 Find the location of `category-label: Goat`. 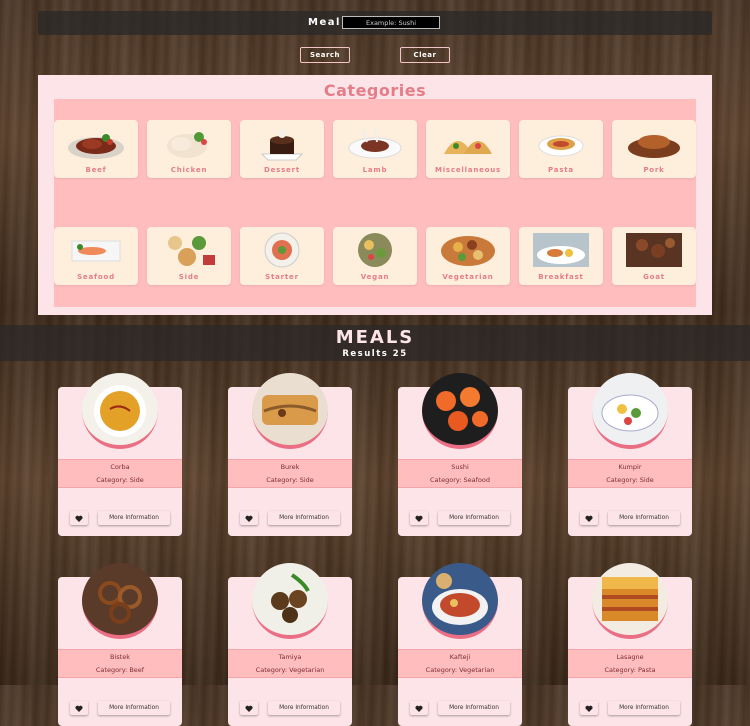

category-label: Goat is located at coordinates (654, 277).